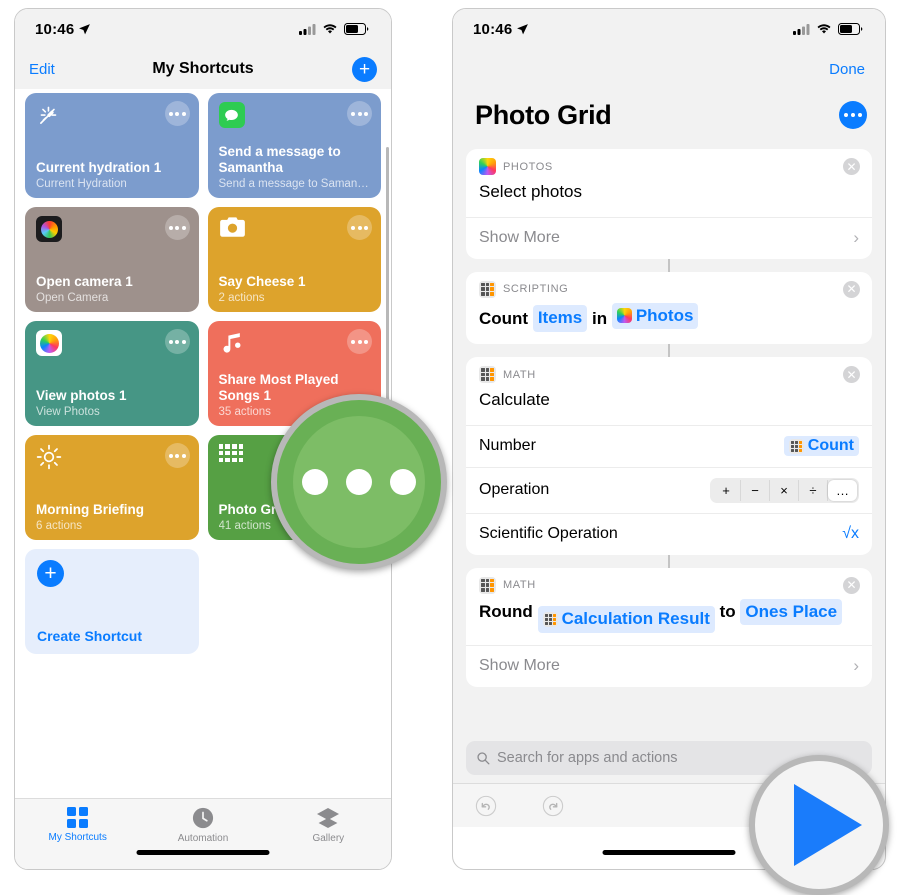 This screenshot has height=895, width=900. I want to click on action-card-select-photos: PHOTOS ✕ Select photos Show More ›, so click(669, 204).